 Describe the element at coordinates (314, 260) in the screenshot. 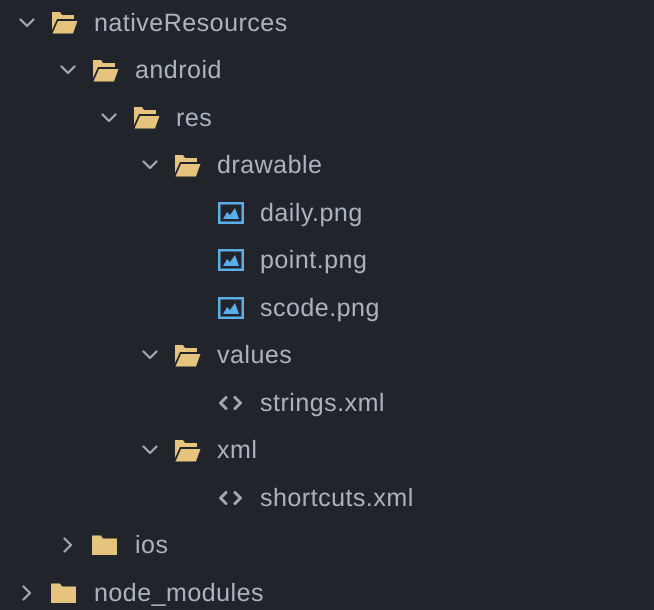

I see `file-label: point.png` at that location.